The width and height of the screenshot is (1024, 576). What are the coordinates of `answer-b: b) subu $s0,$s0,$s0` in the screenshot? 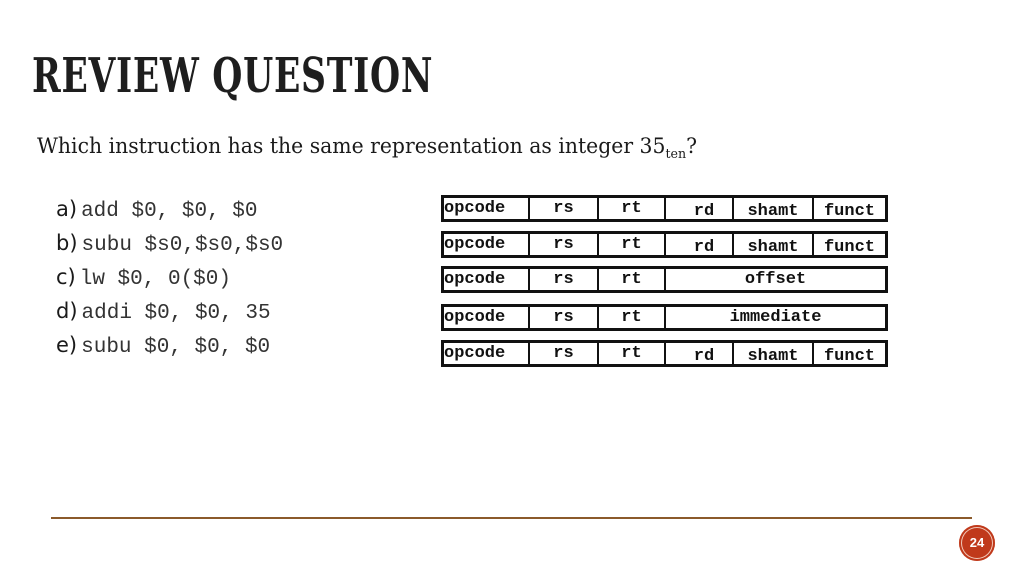 It's located at (169, 245).